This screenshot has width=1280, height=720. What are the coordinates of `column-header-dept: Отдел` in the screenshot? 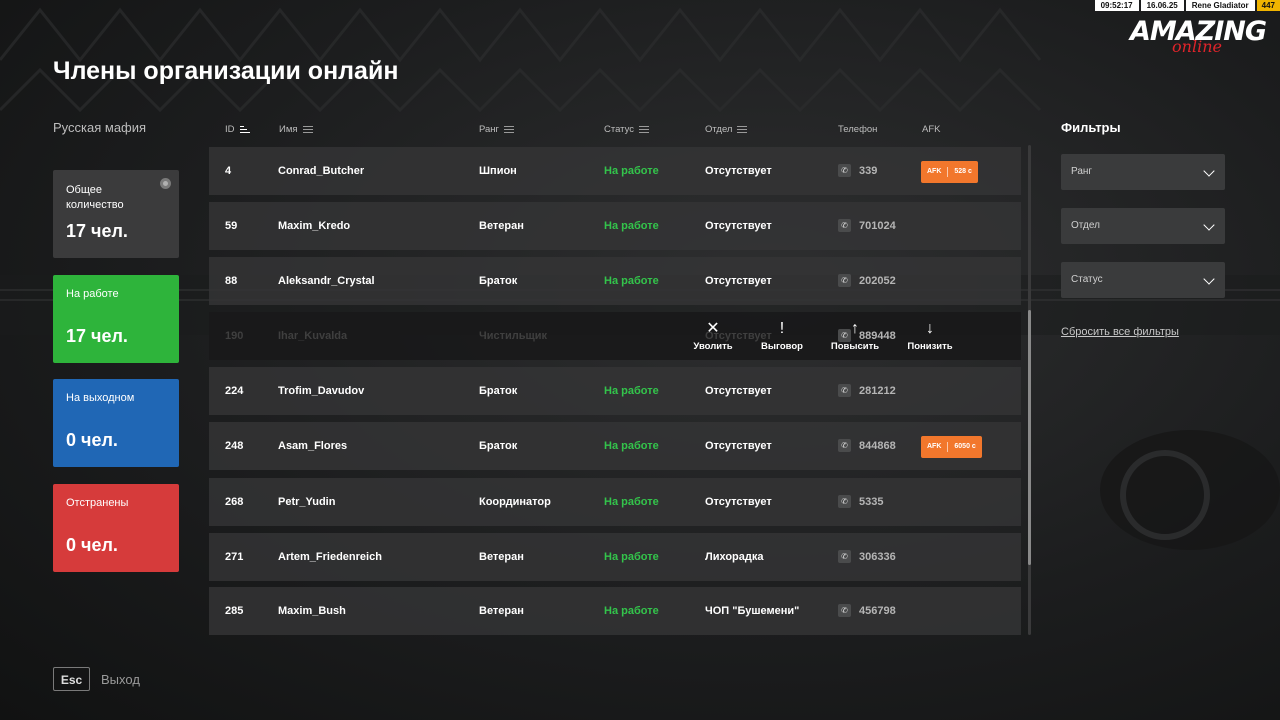 It's located at (726, 129).